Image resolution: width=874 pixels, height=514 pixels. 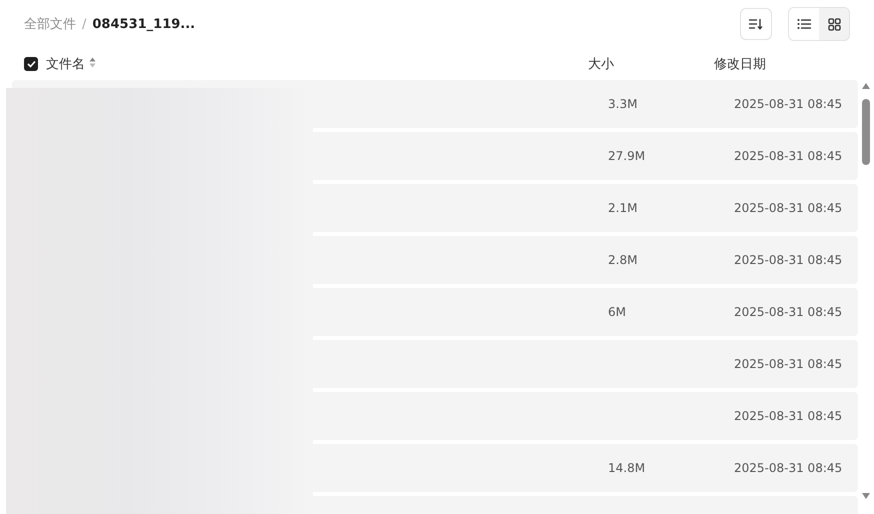 What do you see at coordinates (804, 24) in the screenshot?
I see `list-icon` at bounding box center [804, 24].